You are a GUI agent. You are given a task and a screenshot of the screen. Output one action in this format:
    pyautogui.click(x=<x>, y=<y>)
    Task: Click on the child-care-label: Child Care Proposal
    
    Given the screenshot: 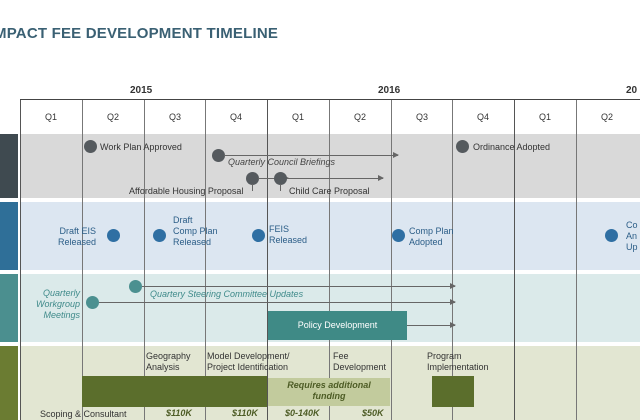 What is the action you would take?
    pyautogui.click(x=329, y=191)
    